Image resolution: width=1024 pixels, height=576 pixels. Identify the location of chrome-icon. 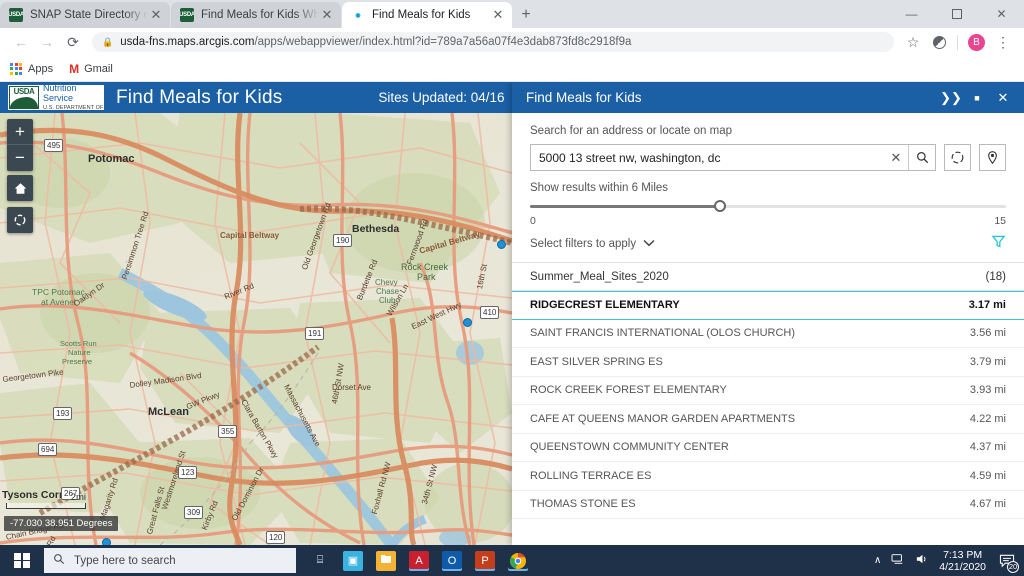
(518, 561).